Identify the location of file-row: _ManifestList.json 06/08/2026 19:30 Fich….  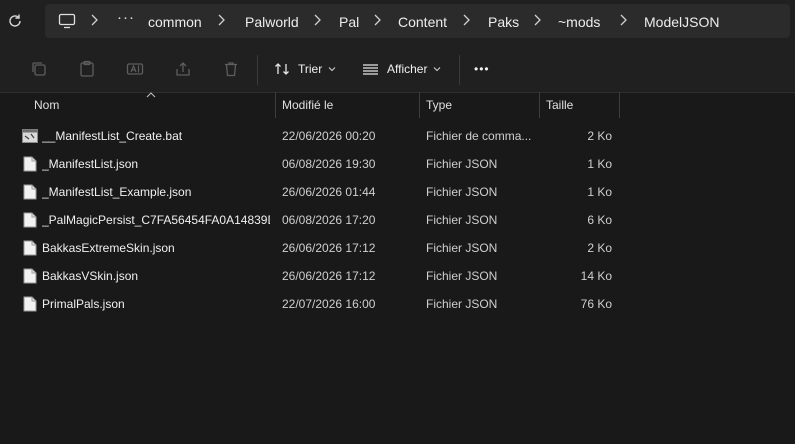
(397, 164).